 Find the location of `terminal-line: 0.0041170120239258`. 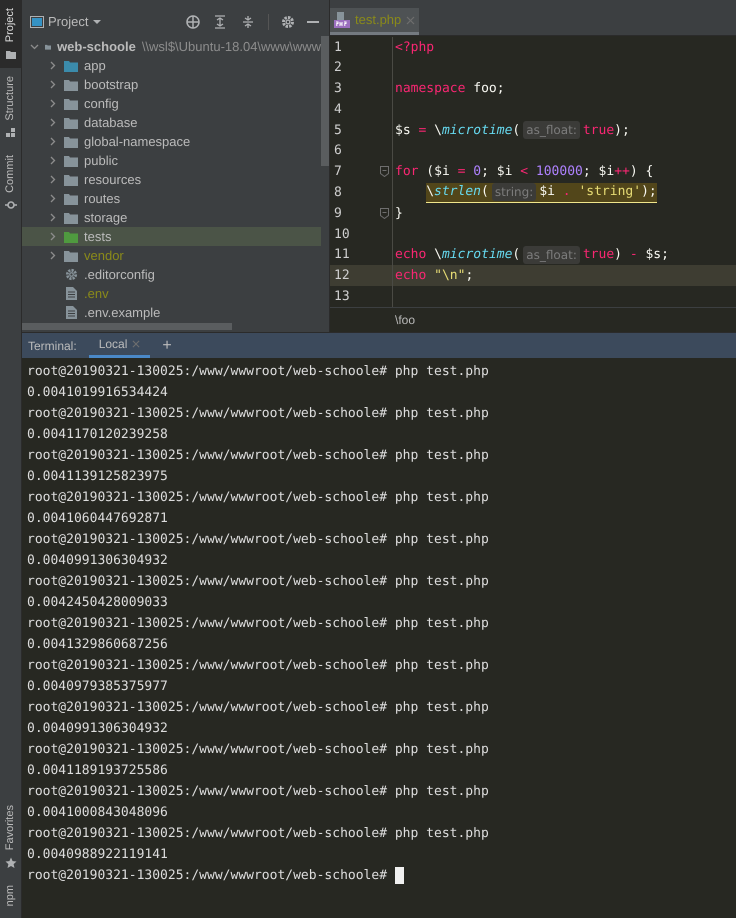

terminal-line: 0.0041170120239258 is located at coordinates (97, 435).